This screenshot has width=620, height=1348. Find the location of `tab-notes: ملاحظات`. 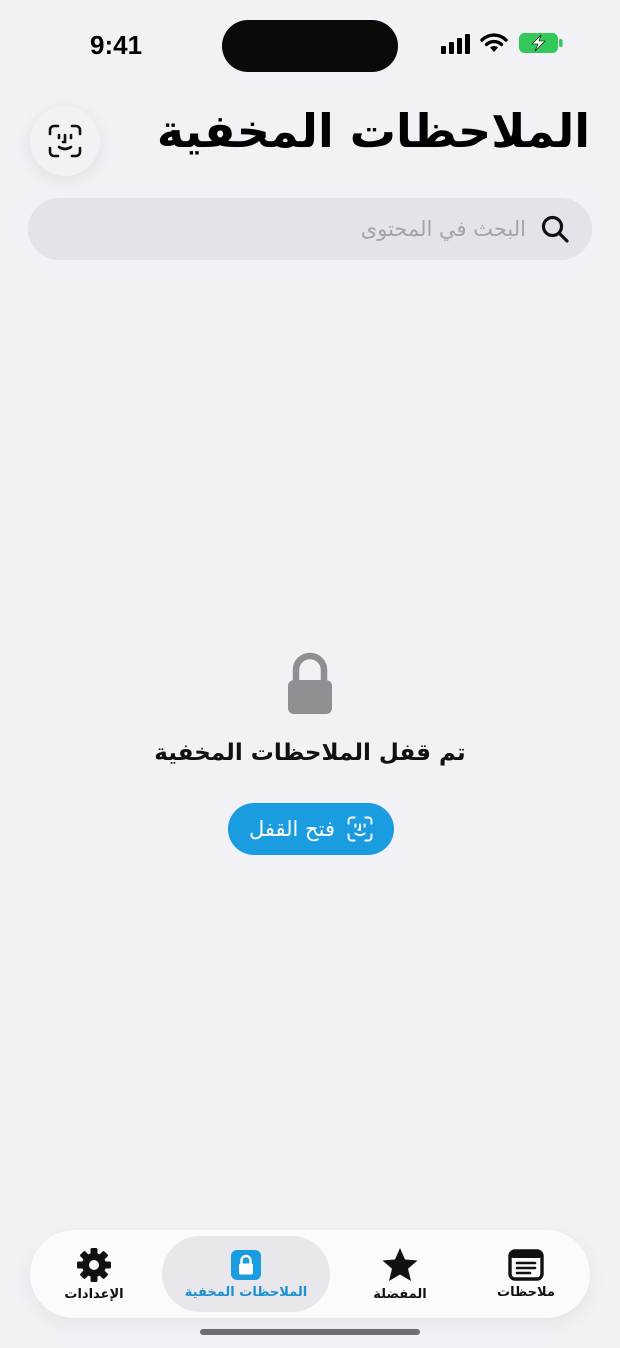

tab-notes: ملاحظات is located at coordinates (526, 1274).